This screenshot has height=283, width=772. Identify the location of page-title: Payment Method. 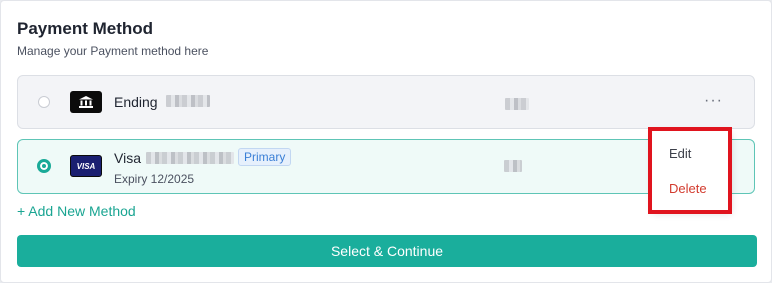
(85, 28).